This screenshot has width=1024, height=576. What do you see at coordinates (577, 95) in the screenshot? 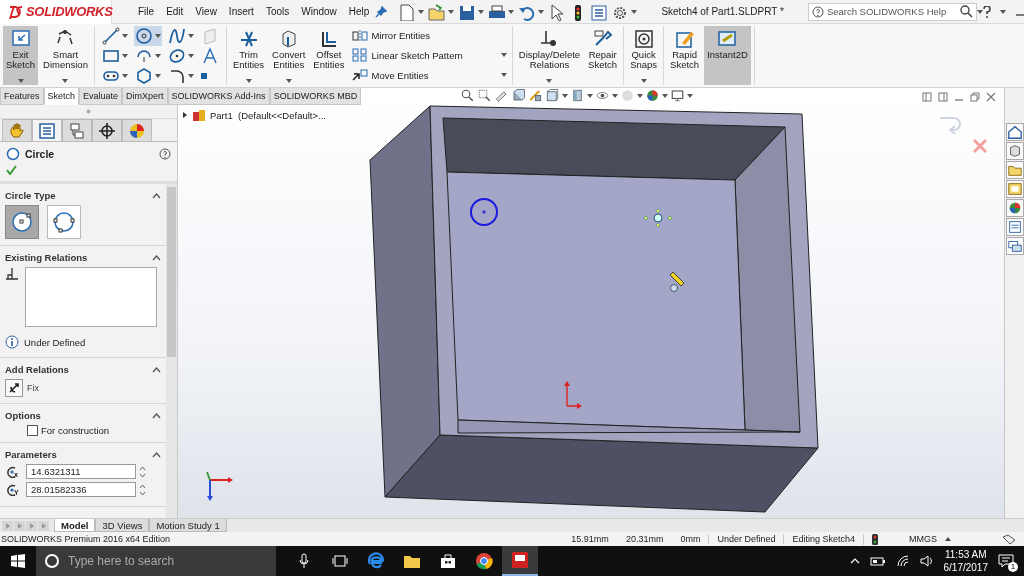
I see `display-style-icon` at bounding box center [577, 95].